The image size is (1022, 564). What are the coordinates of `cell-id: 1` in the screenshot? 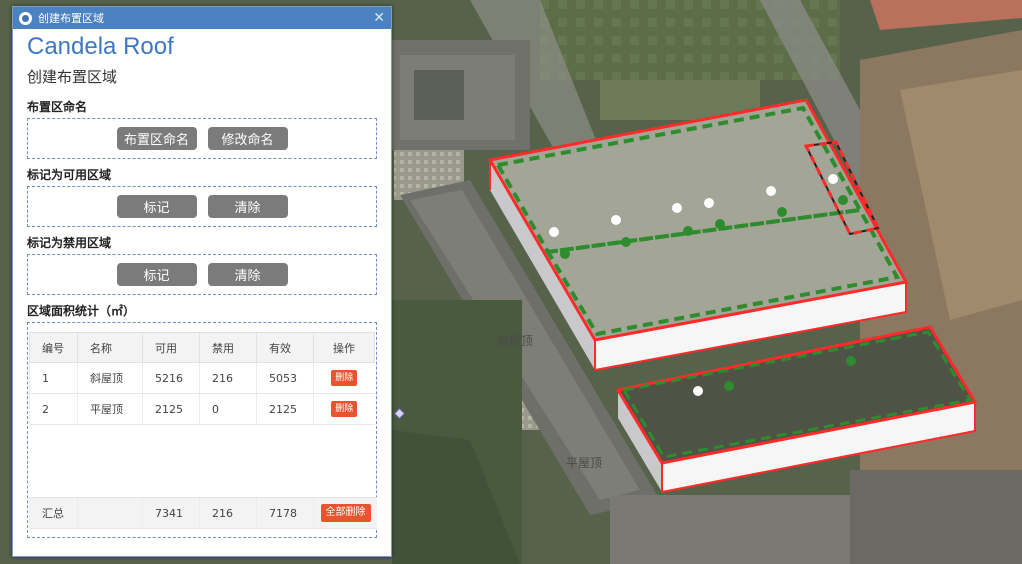 It's located at (53, 378).